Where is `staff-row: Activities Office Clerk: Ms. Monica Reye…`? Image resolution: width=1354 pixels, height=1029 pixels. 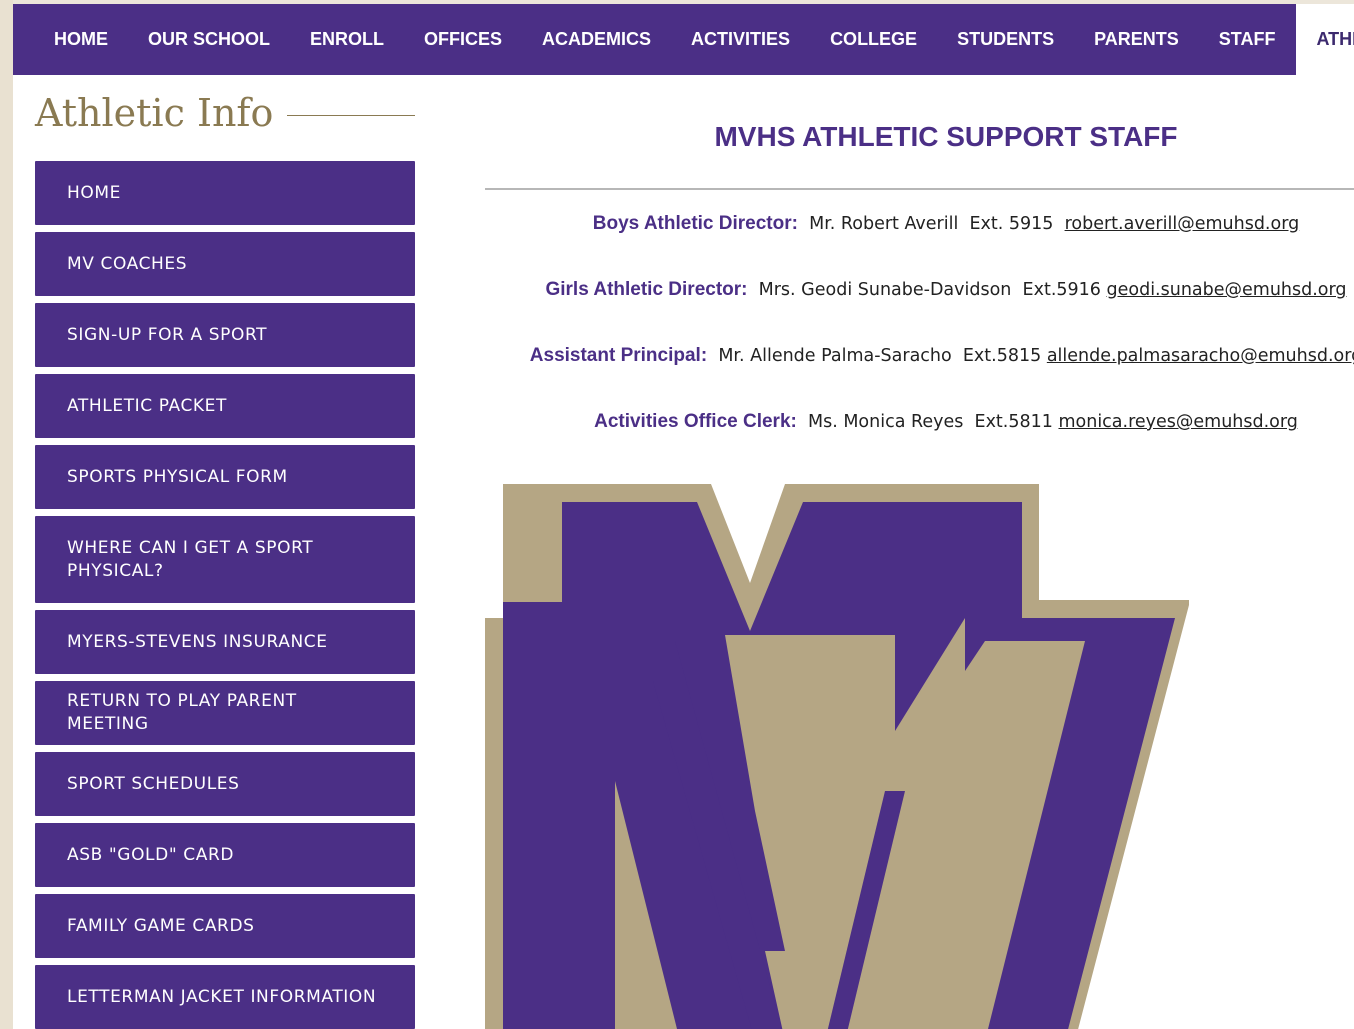
staff-row: Activities Office Clerk: Ms. Monica Reye… is located at coordinates (919, 422).